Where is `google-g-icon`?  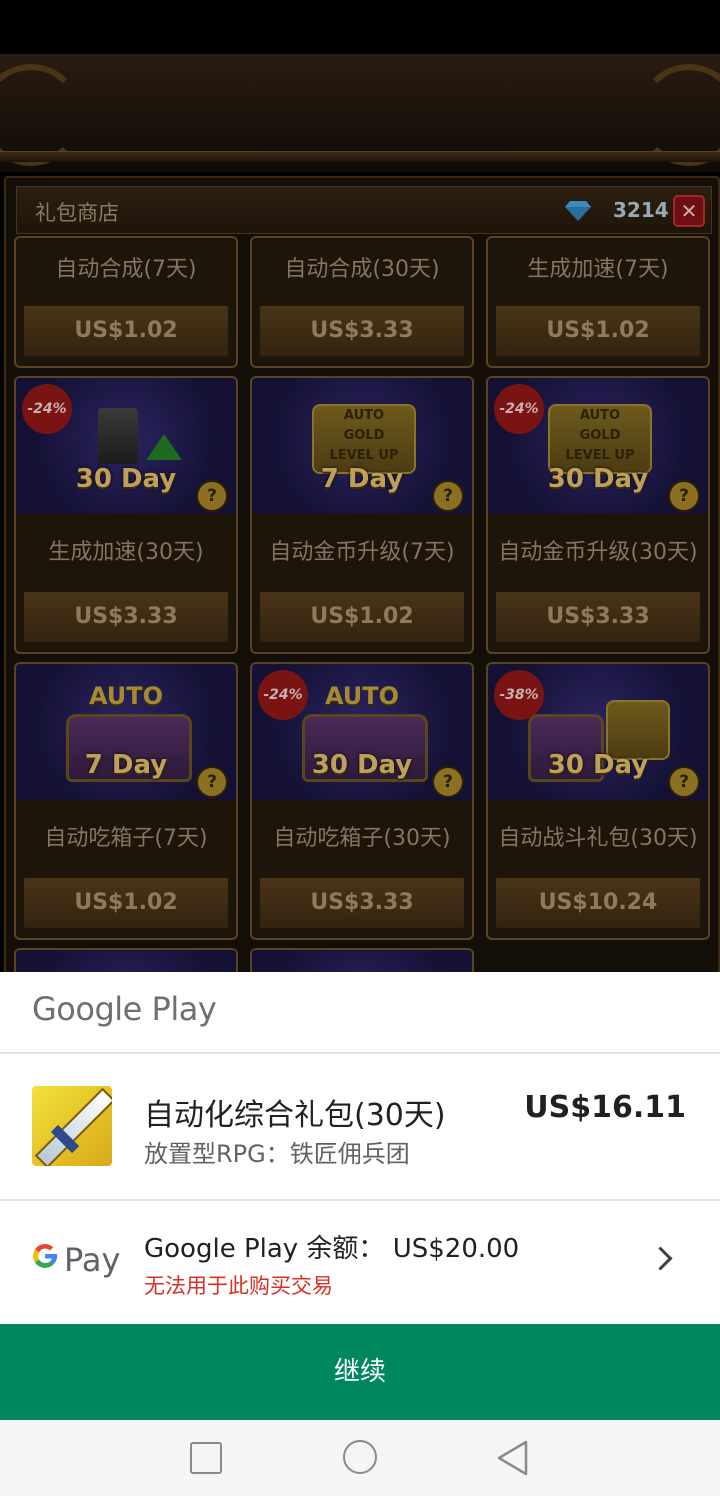 google-g-icon is located at coordinates (45, 1260).